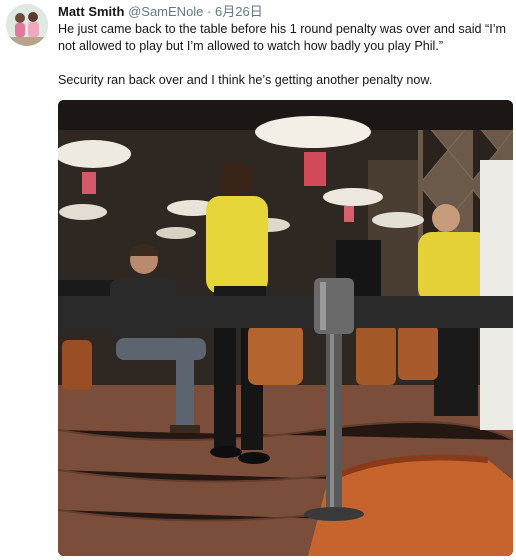 Image resolution: width=516 pixels, height=560 pixels. What do you see at coordinates (285, 312) in the screenshot?
I see `photo-rope-barrier` at bounding box center [285, 312].